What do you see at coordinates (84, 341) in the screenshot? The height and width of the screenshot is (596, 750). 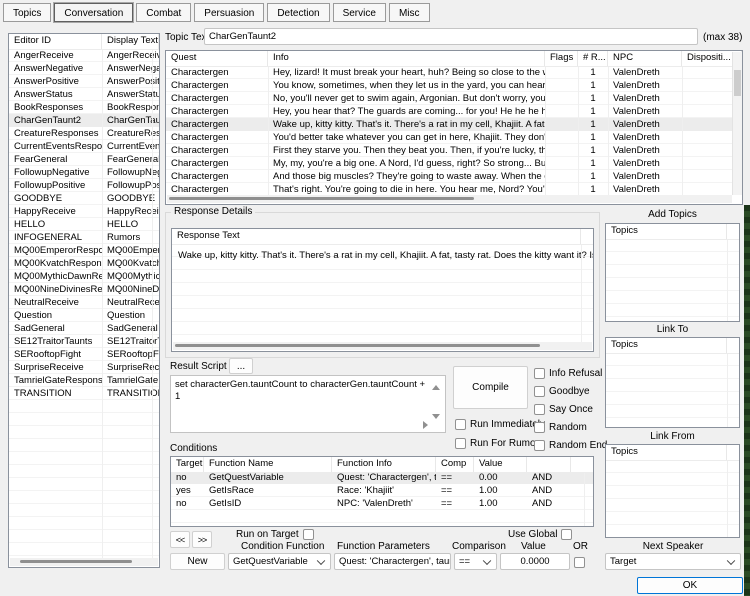 I see `editor-list-row: SE12TraitorTaunts SE12TraitorTaunts` at bounding box center [84, 341].